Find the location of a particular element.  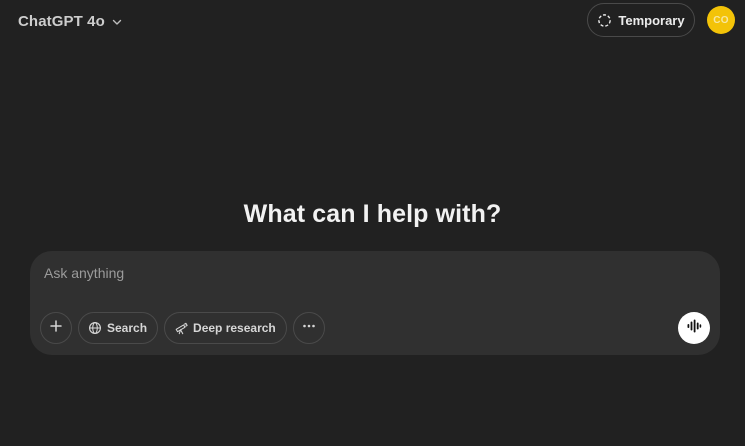

telescope-icon is located at coordinates (181, 328).